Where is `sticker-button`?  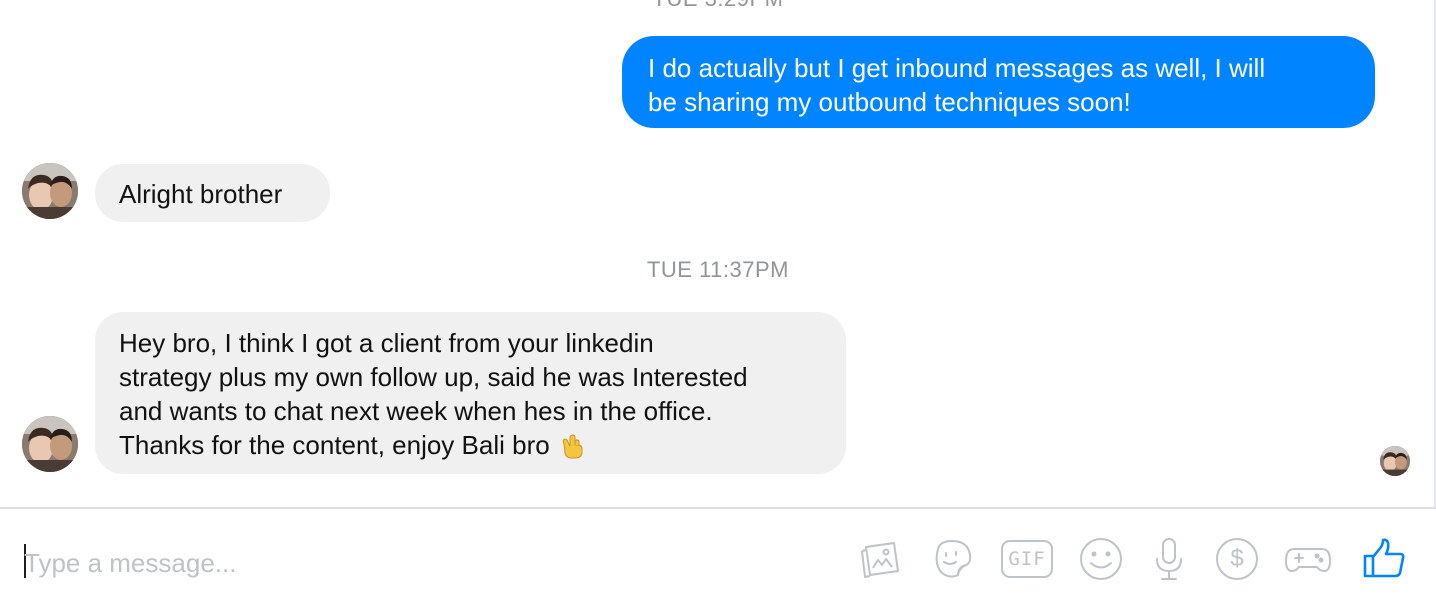 sticker-button is located at coordinates (952, 559).